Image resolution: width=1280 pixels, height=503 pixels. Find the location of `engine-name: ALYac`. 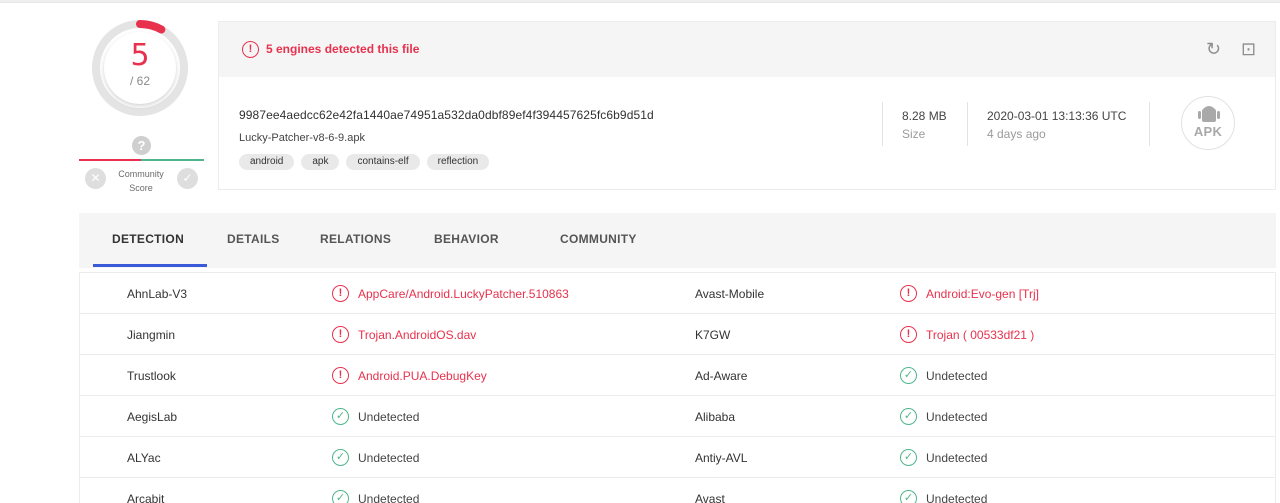

engine-name: ALYac is located at coordinates (144, 458).